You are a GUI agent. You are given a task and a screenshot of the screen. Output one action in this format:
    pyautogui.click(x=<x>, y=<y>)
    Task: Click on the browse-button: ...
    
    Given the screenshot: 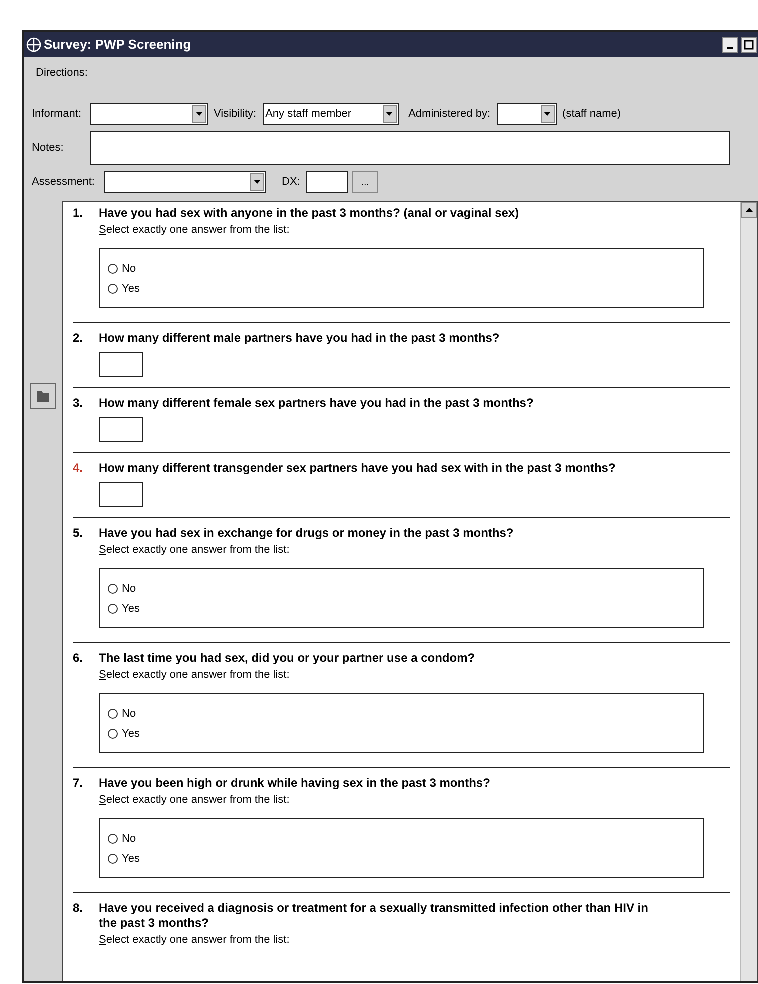 What is the action you would take?
    pyautogui.click(x=365, y=182)
    